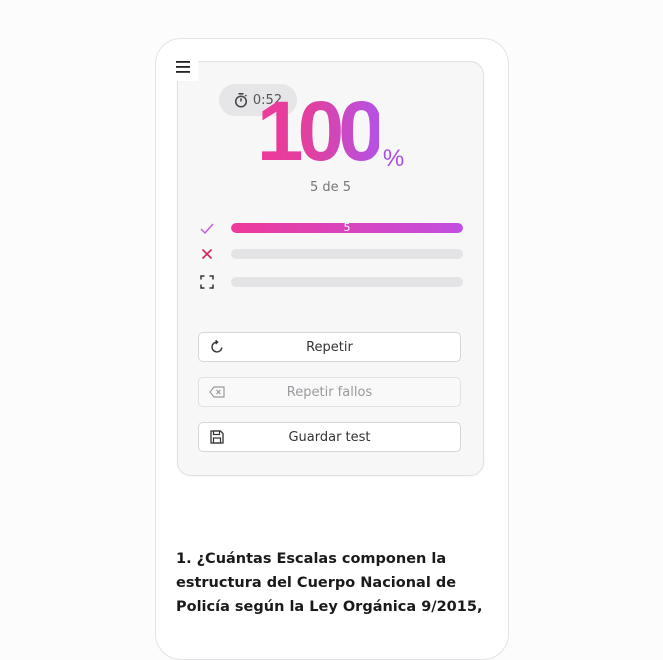 This screenshot has width=663, height=660. I want to click on incorrect-progress-bar, so click(347, 254).